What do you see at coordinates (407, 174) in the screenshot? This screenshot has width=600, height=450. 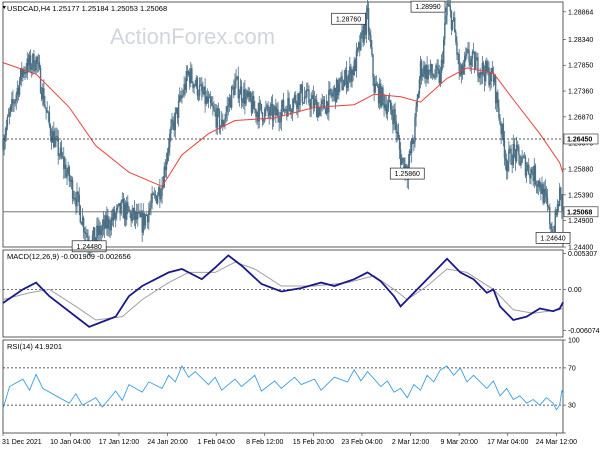 I see `annotation-label: 1.25860` at bounding box center [407, 174].